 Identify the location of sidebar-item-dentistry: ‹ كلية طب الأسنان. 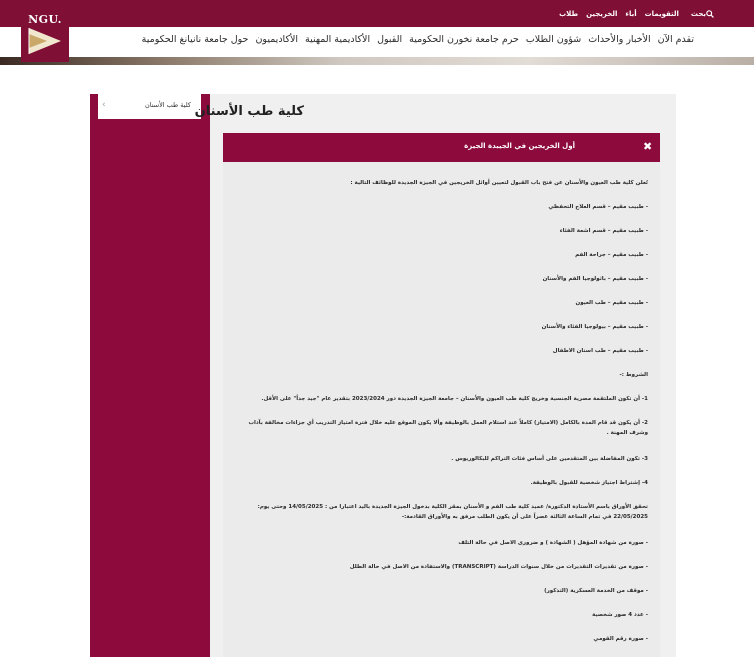
(149, 106).